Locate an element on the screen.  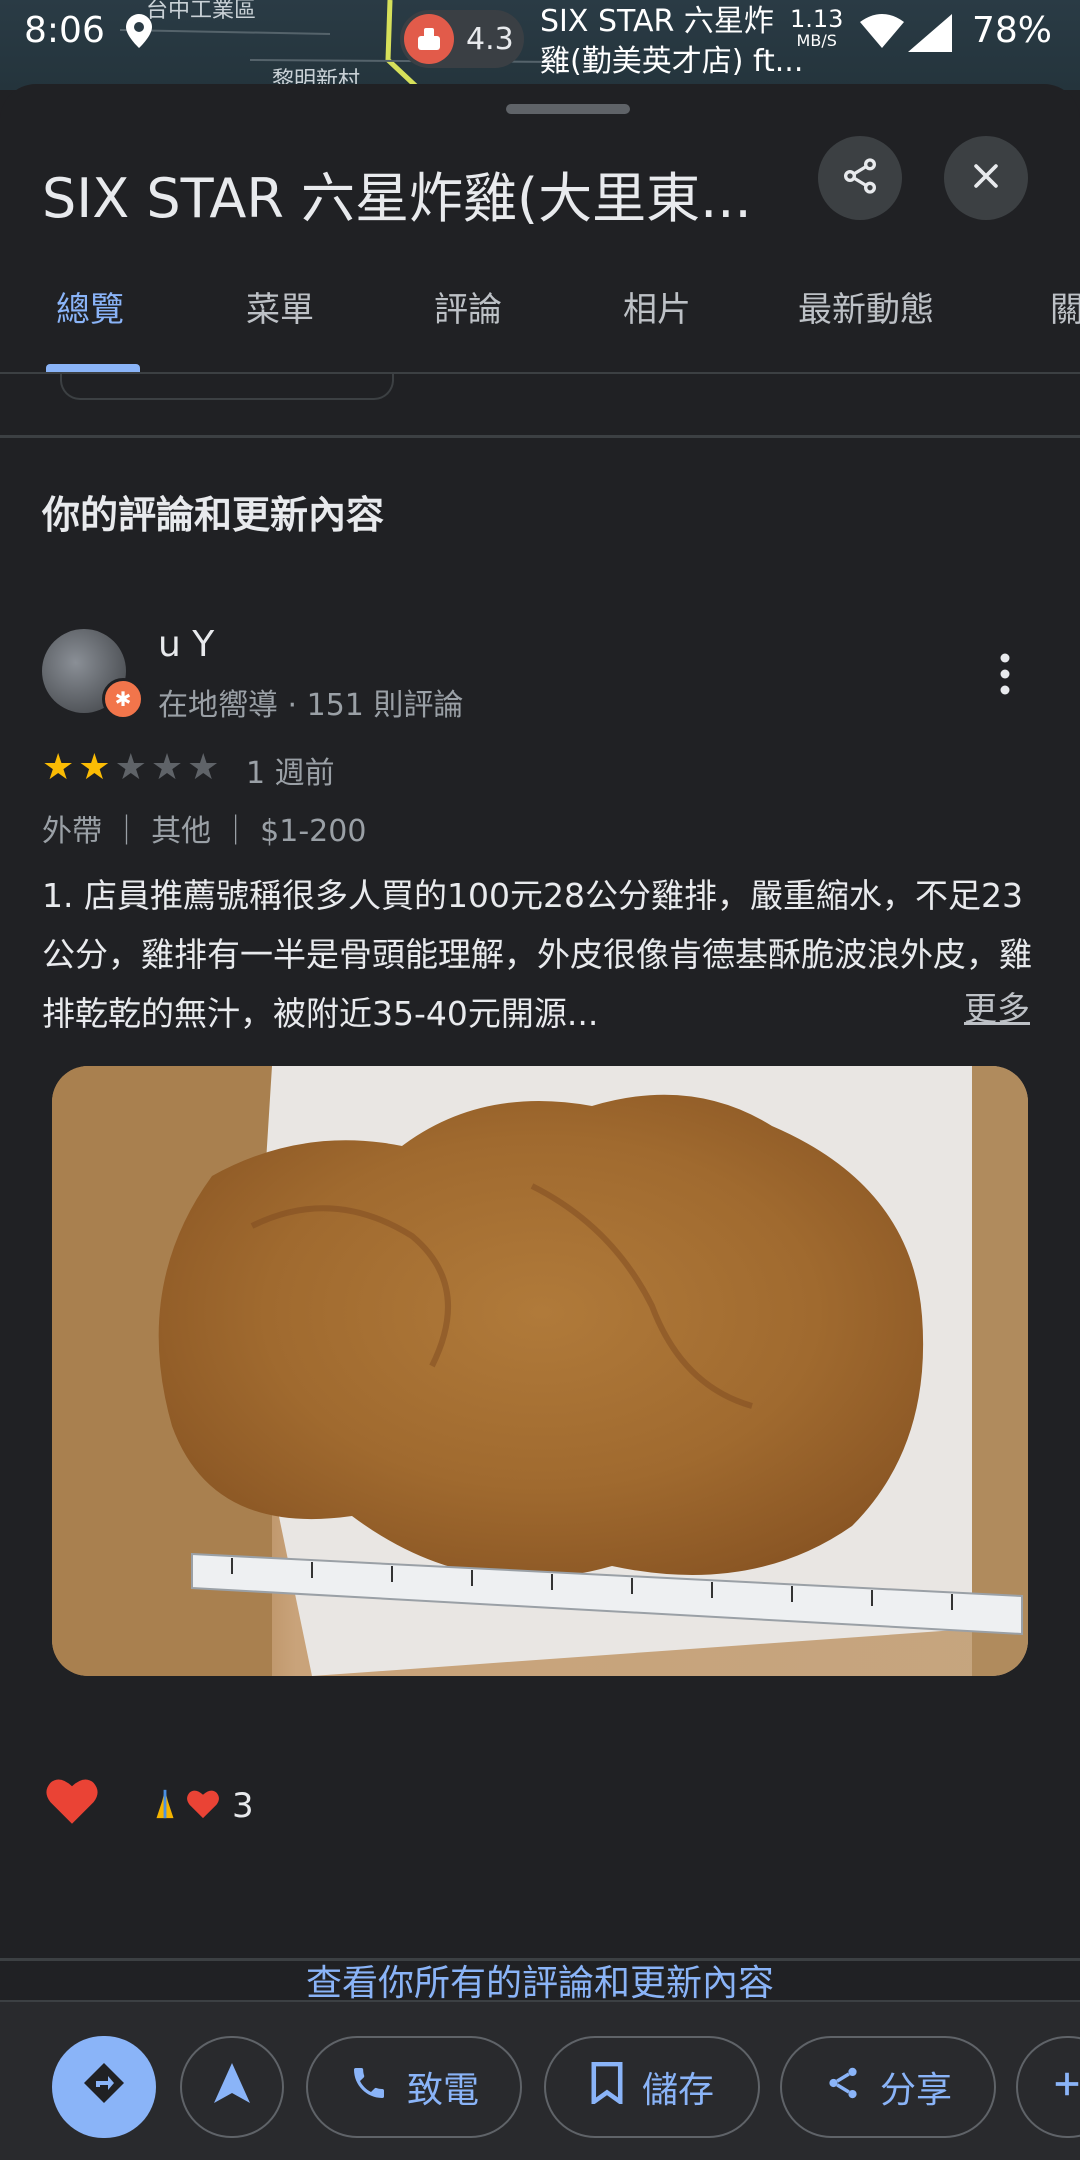
hidden-chip is located at coordinates (227, 386).